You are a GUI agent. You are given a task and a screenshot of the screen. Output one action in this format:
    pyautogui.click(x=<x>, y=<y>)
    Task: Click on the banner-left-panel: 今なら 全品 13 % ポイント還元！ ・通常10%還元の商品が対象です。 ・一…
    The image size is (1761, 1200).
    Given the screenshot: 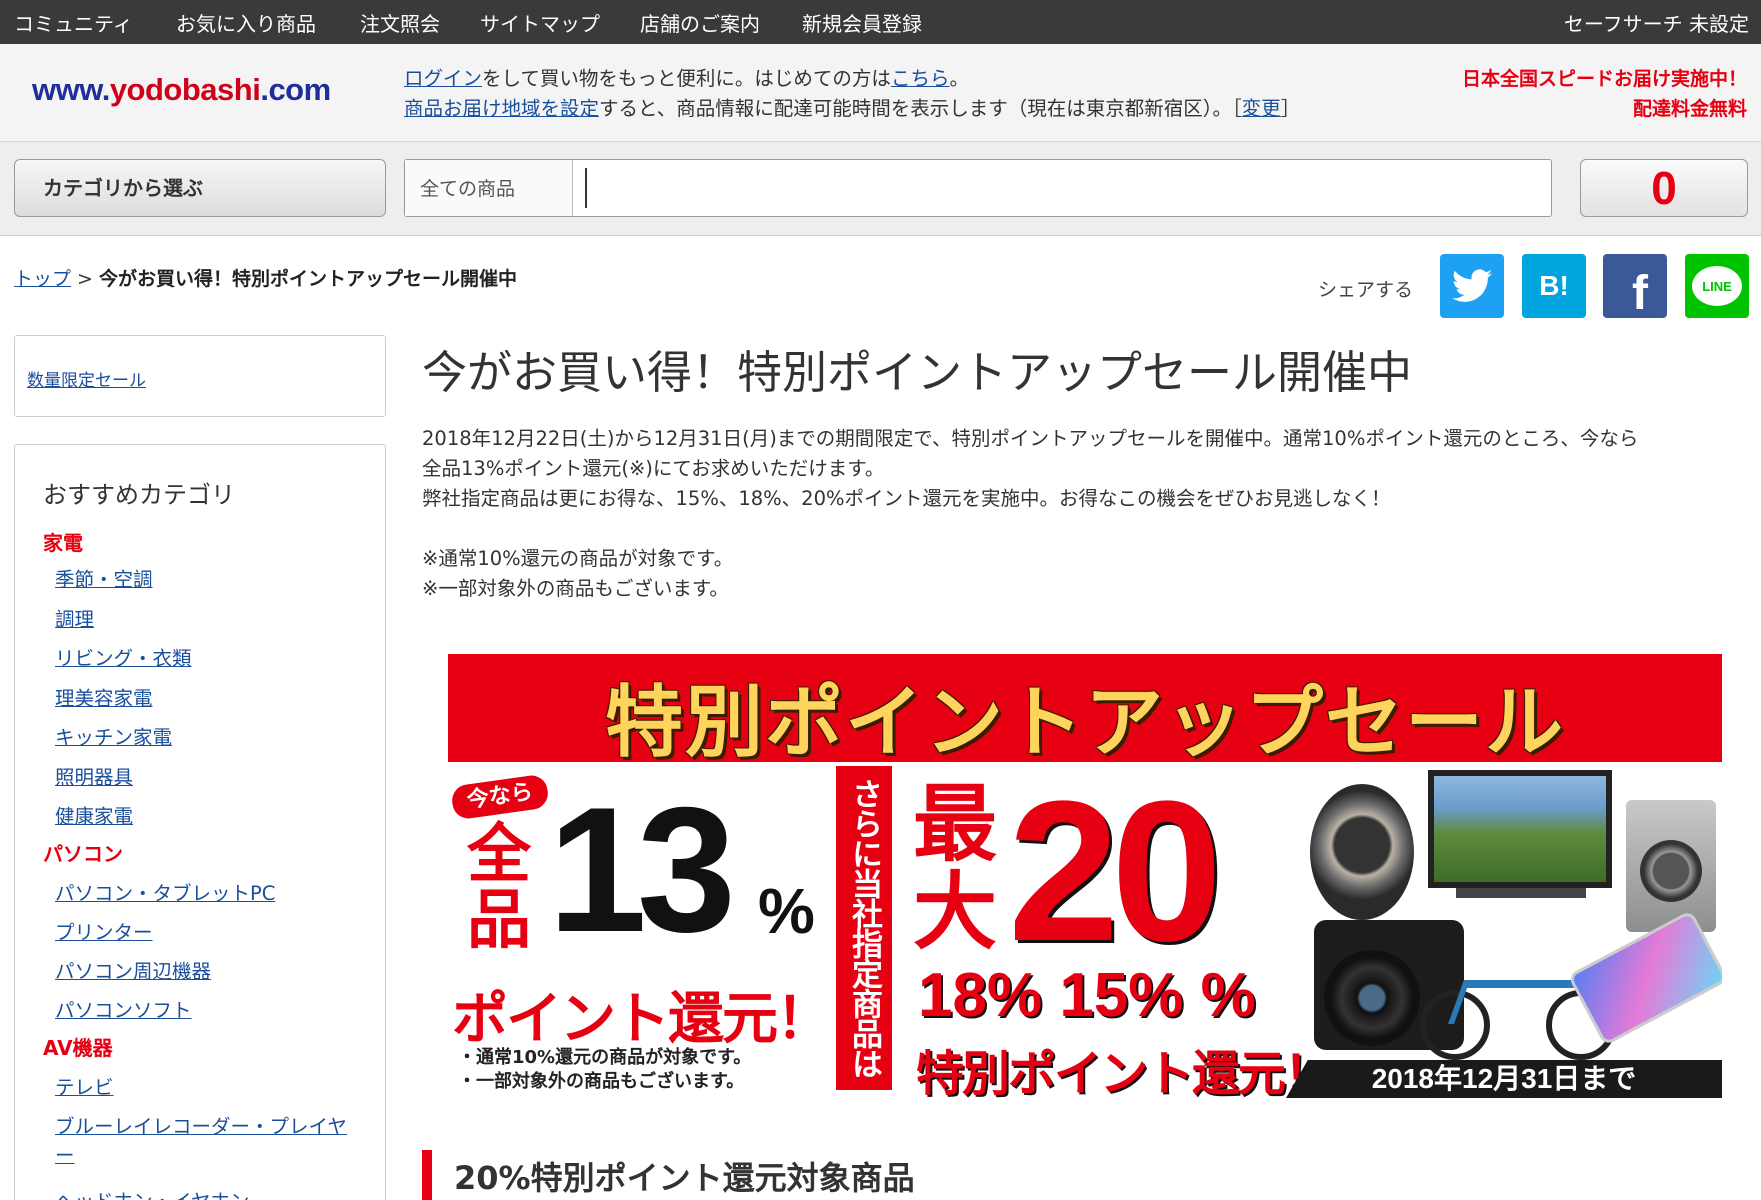 What is the action you would take?
    pyautogui.click(x=643, y=932)
    